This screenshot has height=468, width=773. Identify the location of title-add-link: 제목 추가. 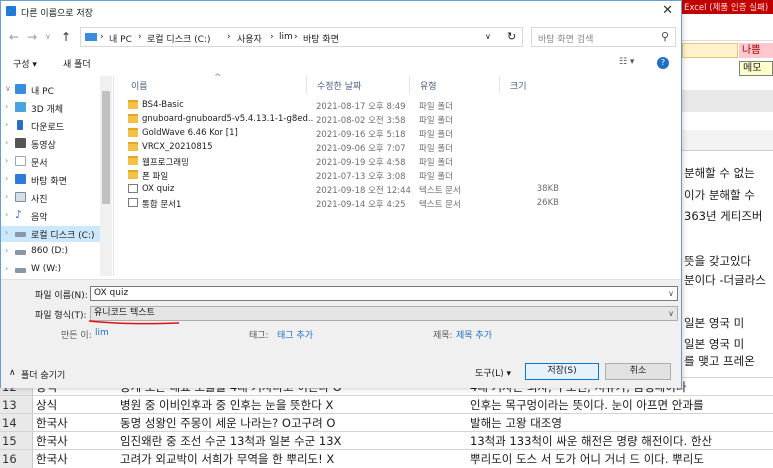
(474, 334).